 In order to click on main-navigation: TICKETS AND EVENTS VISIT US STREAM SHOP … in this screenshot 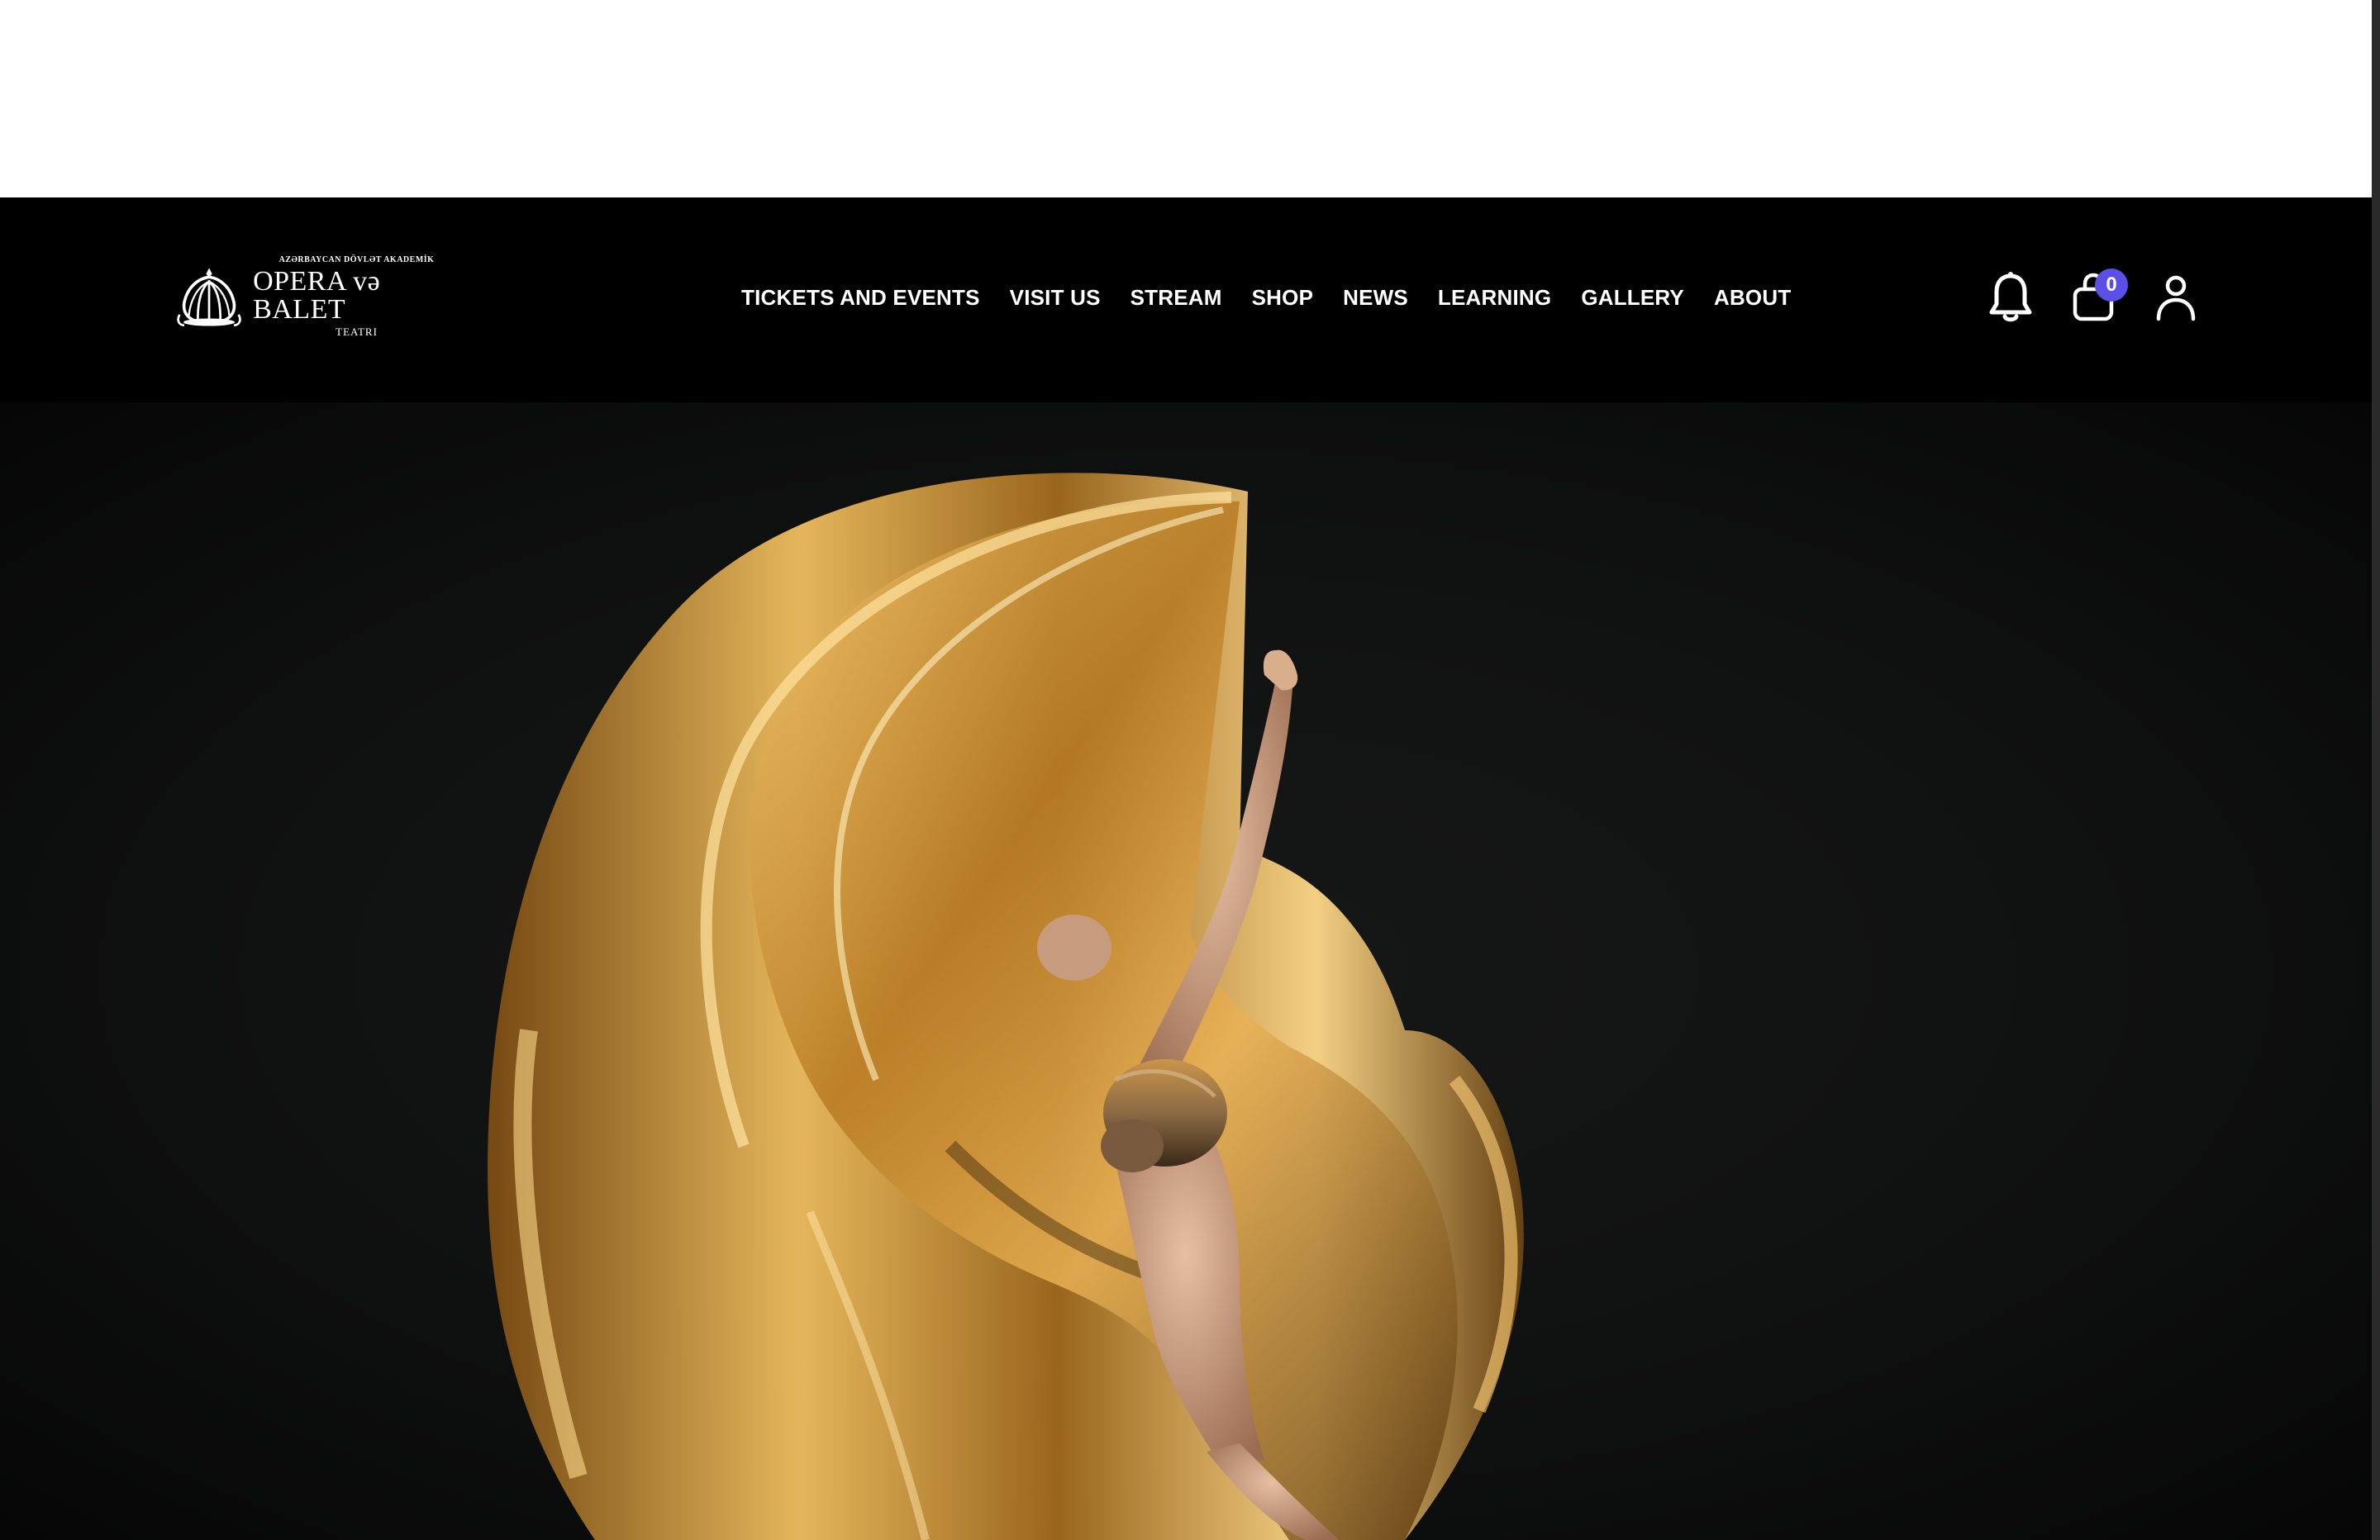, I will do `click(1266, 297)`.